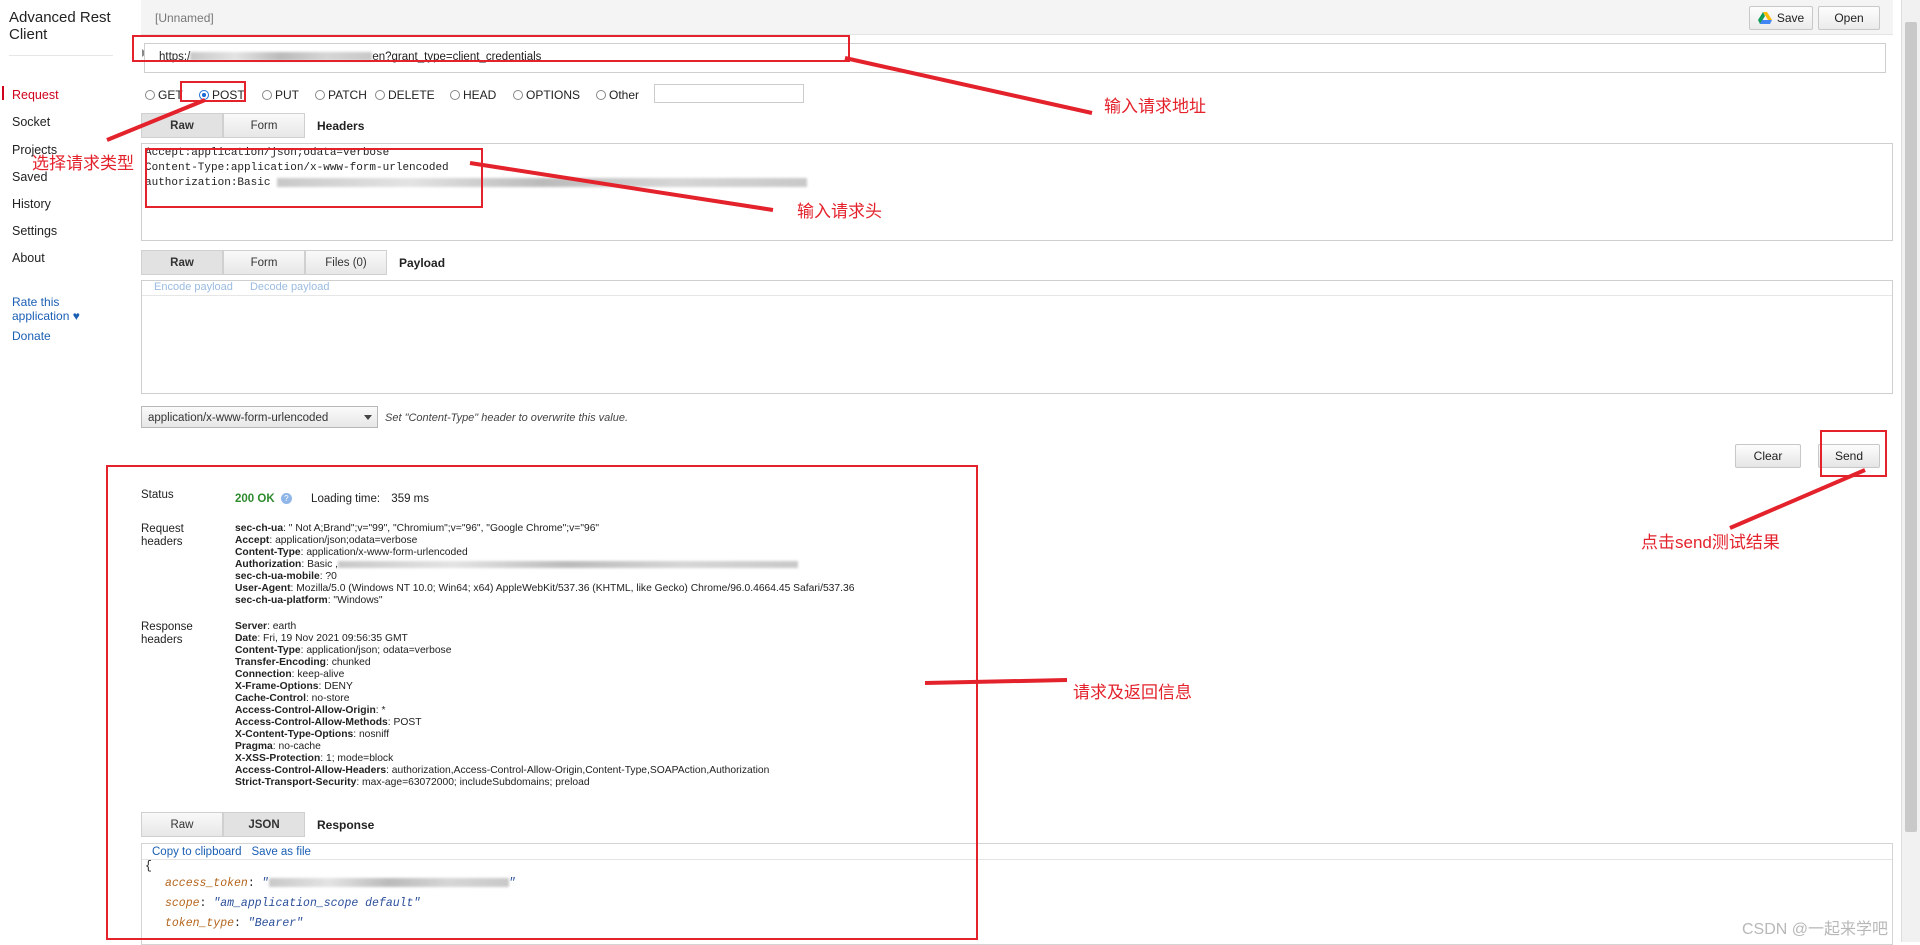  What do you see at coordinates (83, 163) in the screenshot?
I see `annotation-method: 选择请求类型` at bounding box center [83, 163].